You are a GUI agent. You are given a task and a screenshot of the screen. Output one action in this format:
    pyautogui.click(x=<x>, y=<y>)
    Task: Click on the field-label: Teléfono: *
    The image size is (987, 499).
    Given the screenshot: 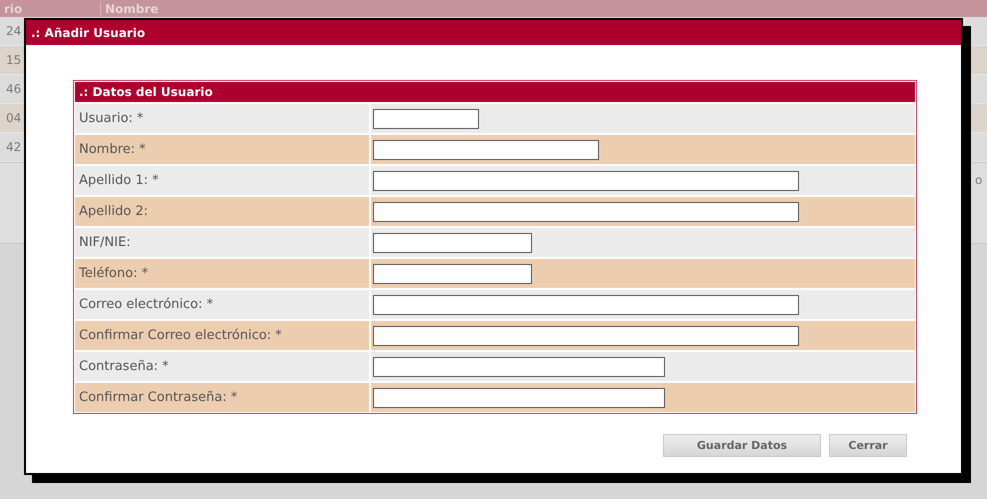 What is the action you would take?
    pyautogui.click(x=223, y=273)
    